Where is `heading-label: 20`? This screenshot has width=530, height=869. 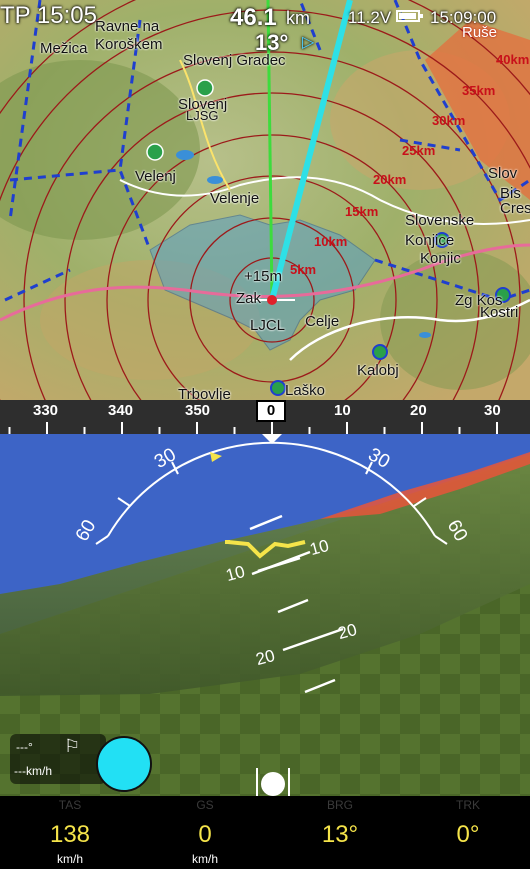 heading-label: 20 is located at coordinates (418, 410).